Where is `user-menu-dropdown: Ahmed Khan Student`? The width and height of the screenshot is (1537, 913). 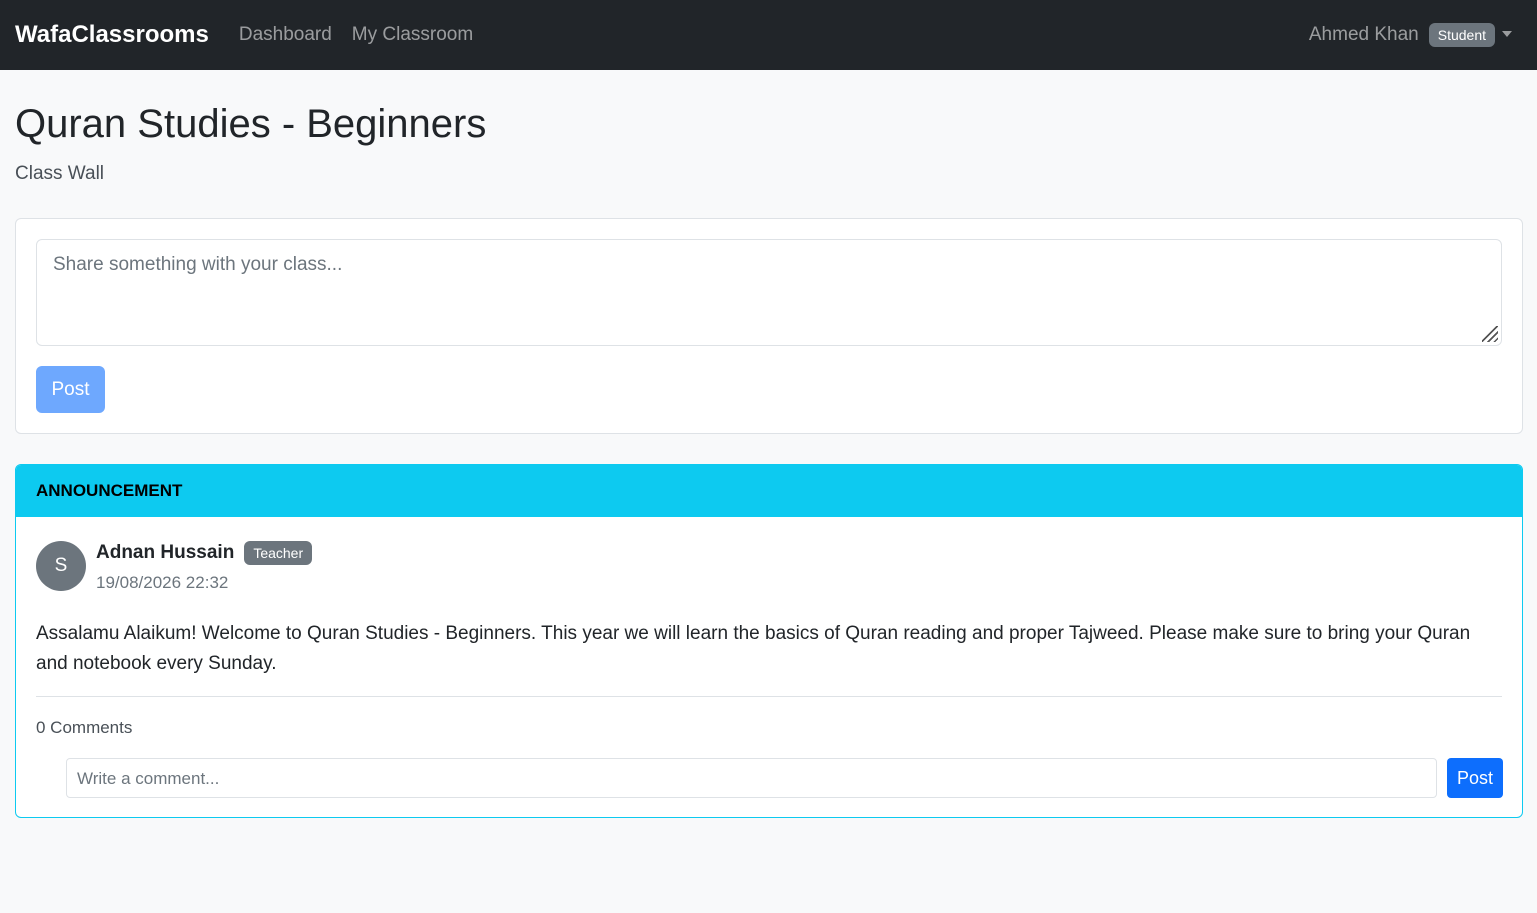
user-menu-dropdown: Ahmed Khan Student is located at coordinates (1410, 35).